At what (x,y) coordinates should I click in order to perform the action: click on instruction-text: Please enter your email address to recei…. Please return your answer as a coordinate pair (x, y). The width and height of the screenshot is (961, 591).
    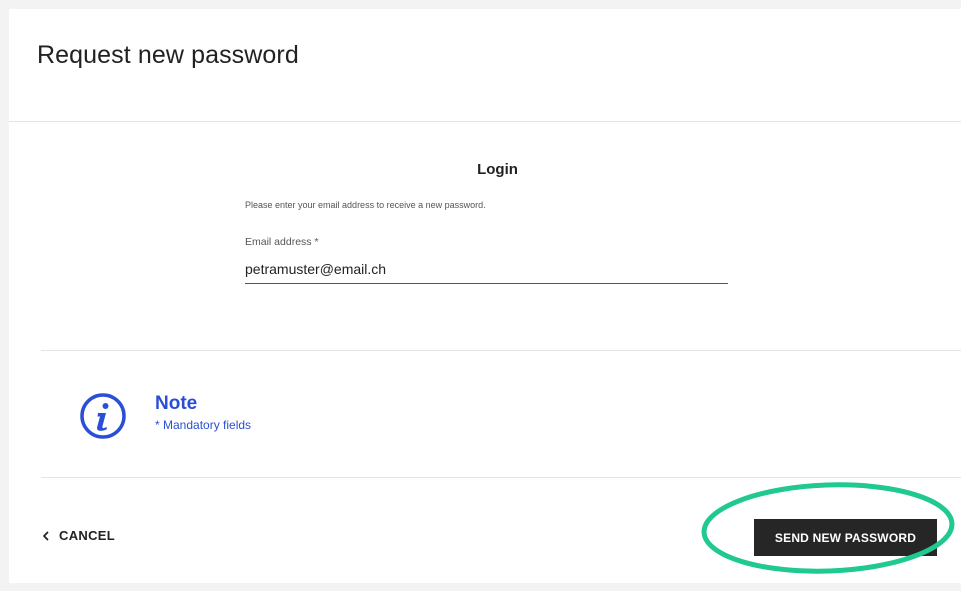
    Looking at the image, I should click on (365, 205).